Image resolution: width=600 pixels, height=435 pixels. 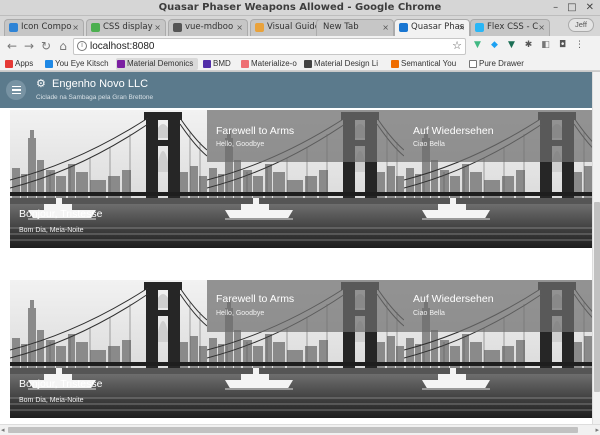 I want to click on app-subtitle: Ciclade na Sambaga pela Gran Brettone, so click(x=95, y=97).